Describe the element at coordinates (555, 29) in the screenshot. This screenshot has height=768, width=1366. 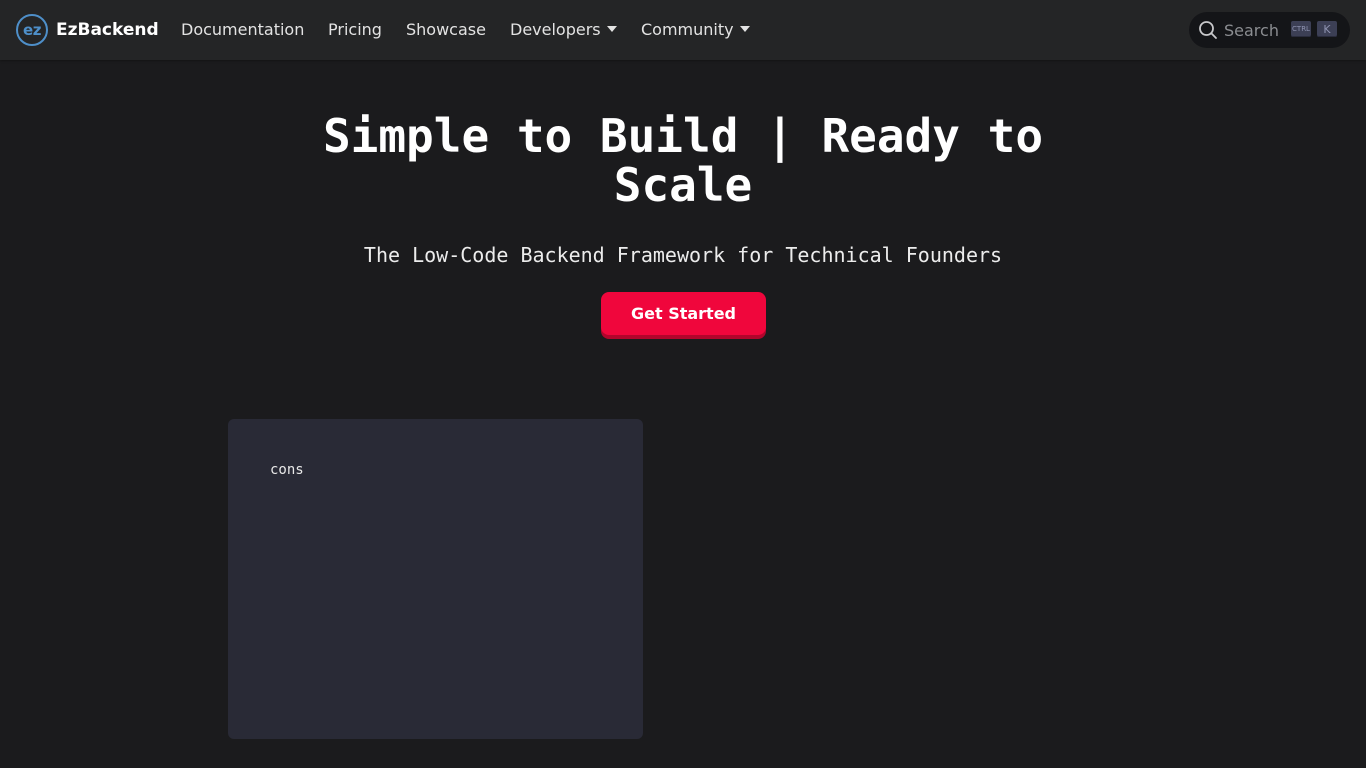
I see `nav-developers-label: Developers` at that location.